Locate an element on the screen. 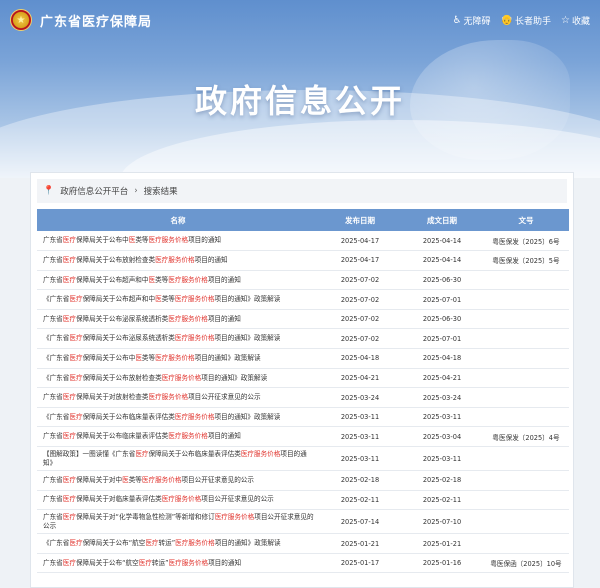 Image resolution: width=600 pixels, height=588 pixels. cell-title: 《广东省医疗保障局关于公布放射检查类医疗服务价格项目的通知》政策解读 is located at coordinates (178, 378).